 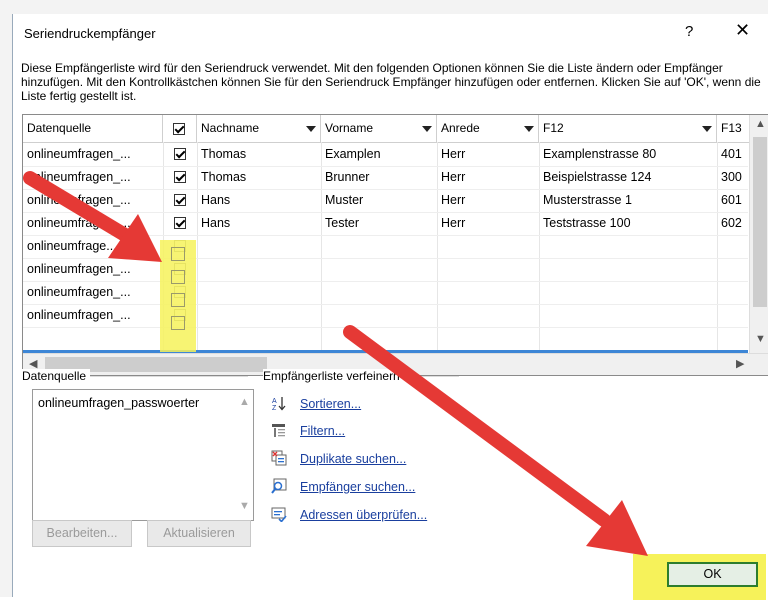 I want to click on header-label: Anrede, so click(x=460, y=128).